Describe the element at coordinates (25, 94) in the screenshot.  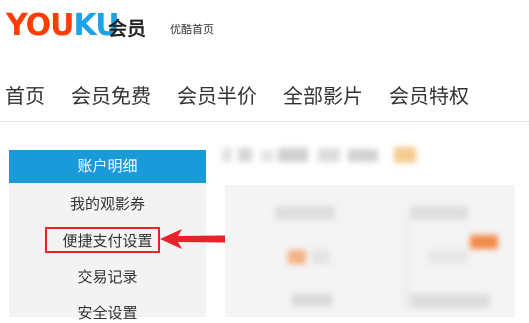
I see `nav-item-home: 首页` at that location.